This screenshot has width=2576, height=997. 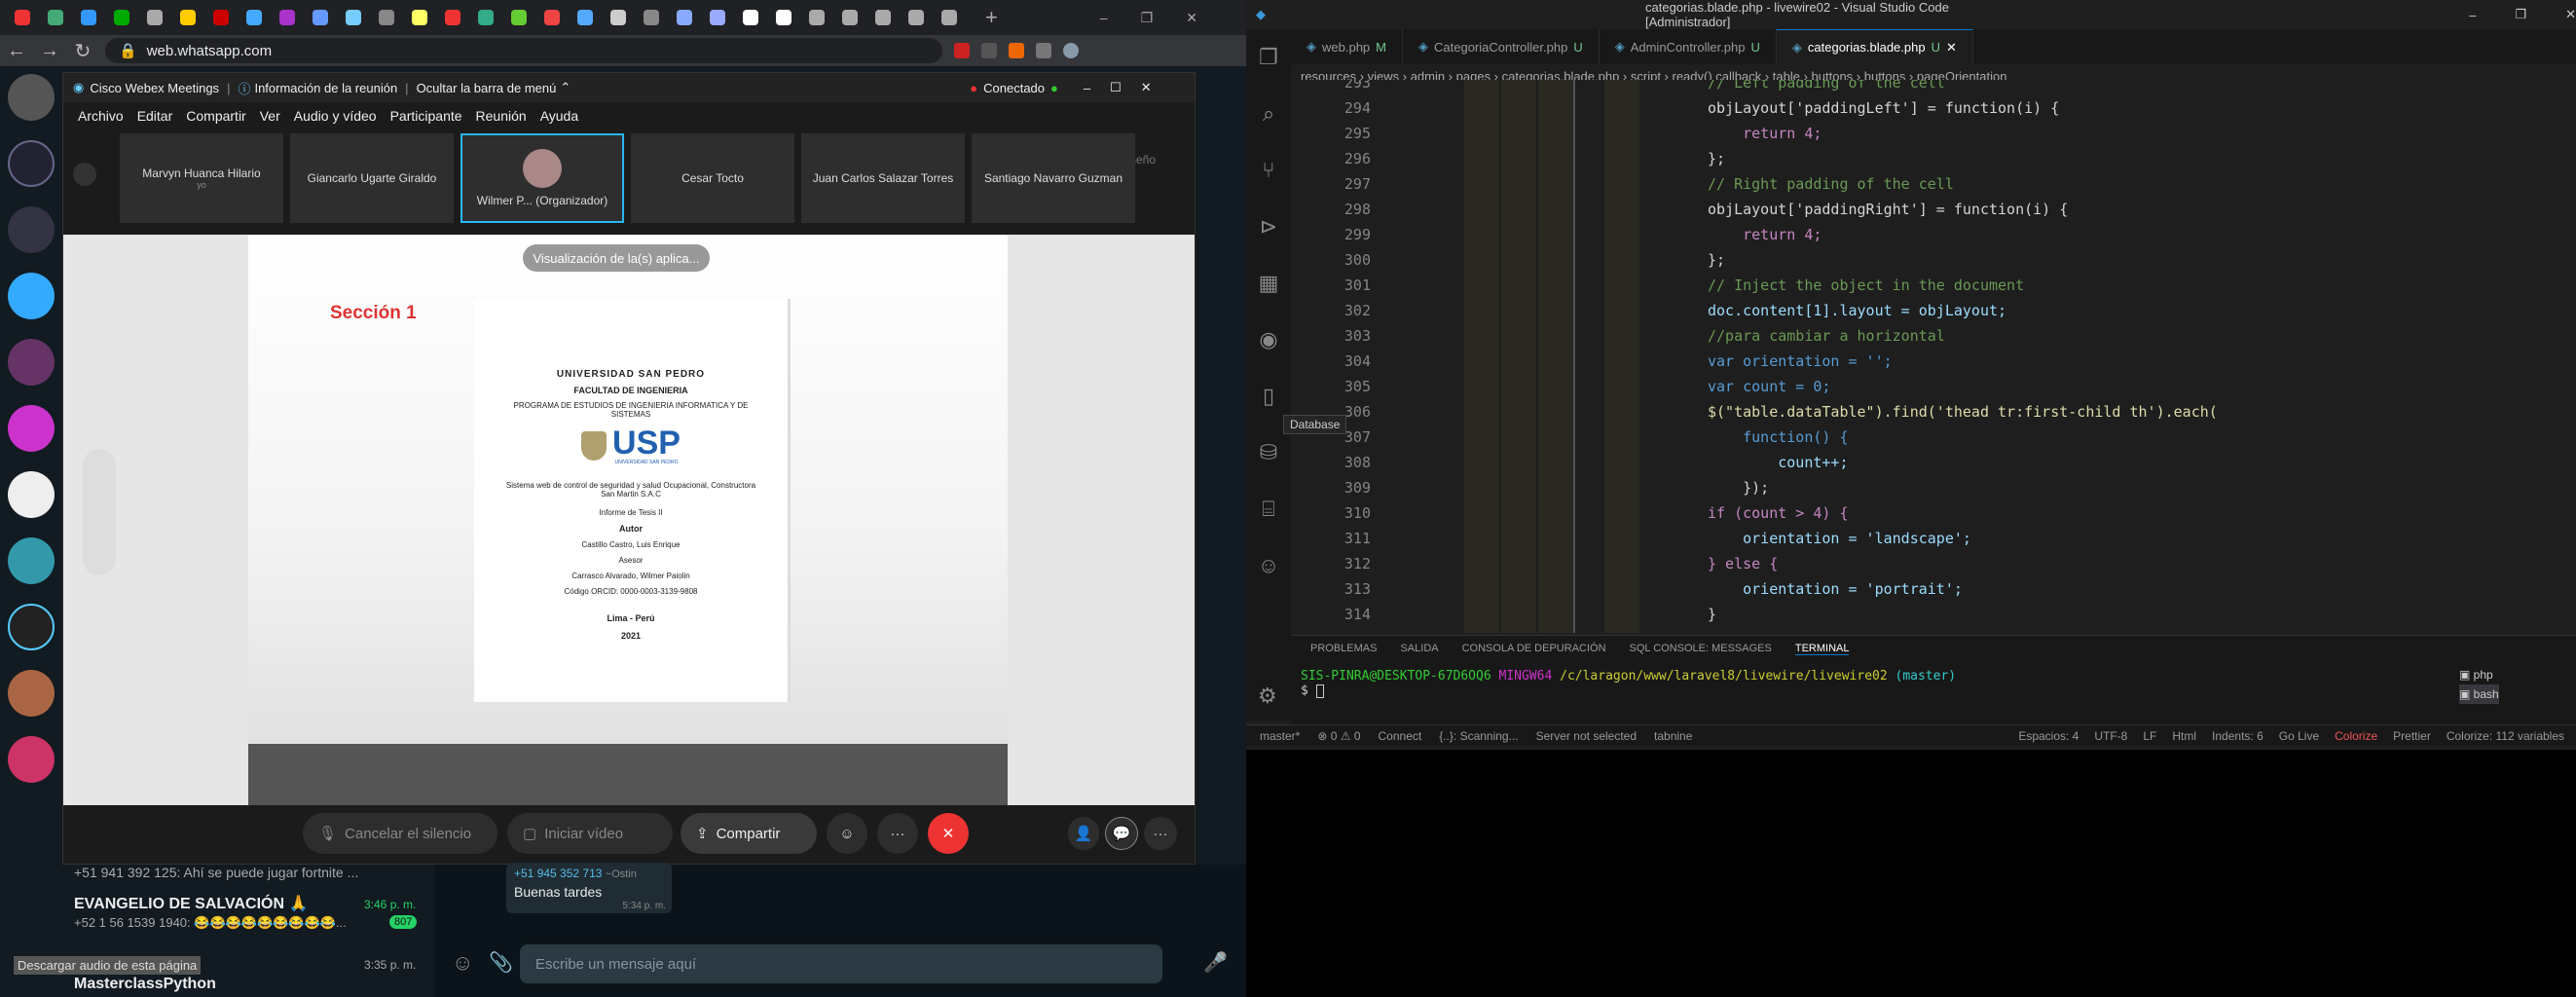 I want to click on panel-tab: CONSOLA DE DEPURACIÓN, so click(x=1534, y=648).